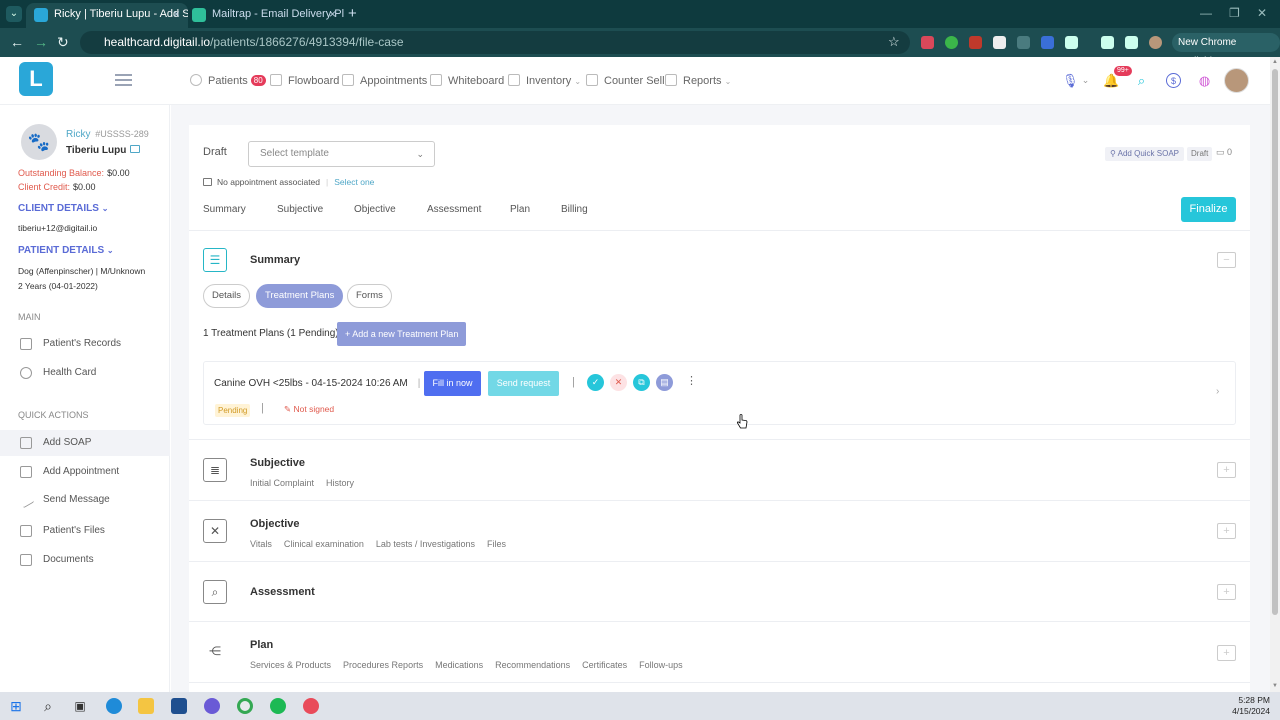  Describe the element at coordinates (1226, 260) in the screenshot. I see `collapse-summary-icon: −` at that location.